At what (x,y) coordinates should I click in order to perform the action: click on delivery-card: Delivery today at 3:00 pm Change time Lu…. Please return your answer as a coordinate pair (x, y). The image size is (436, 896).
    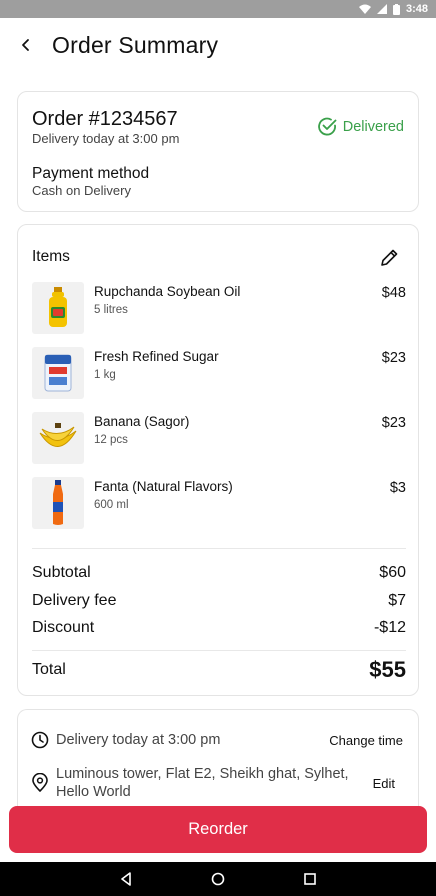
    Looking at the image, I should click on (218, 764).